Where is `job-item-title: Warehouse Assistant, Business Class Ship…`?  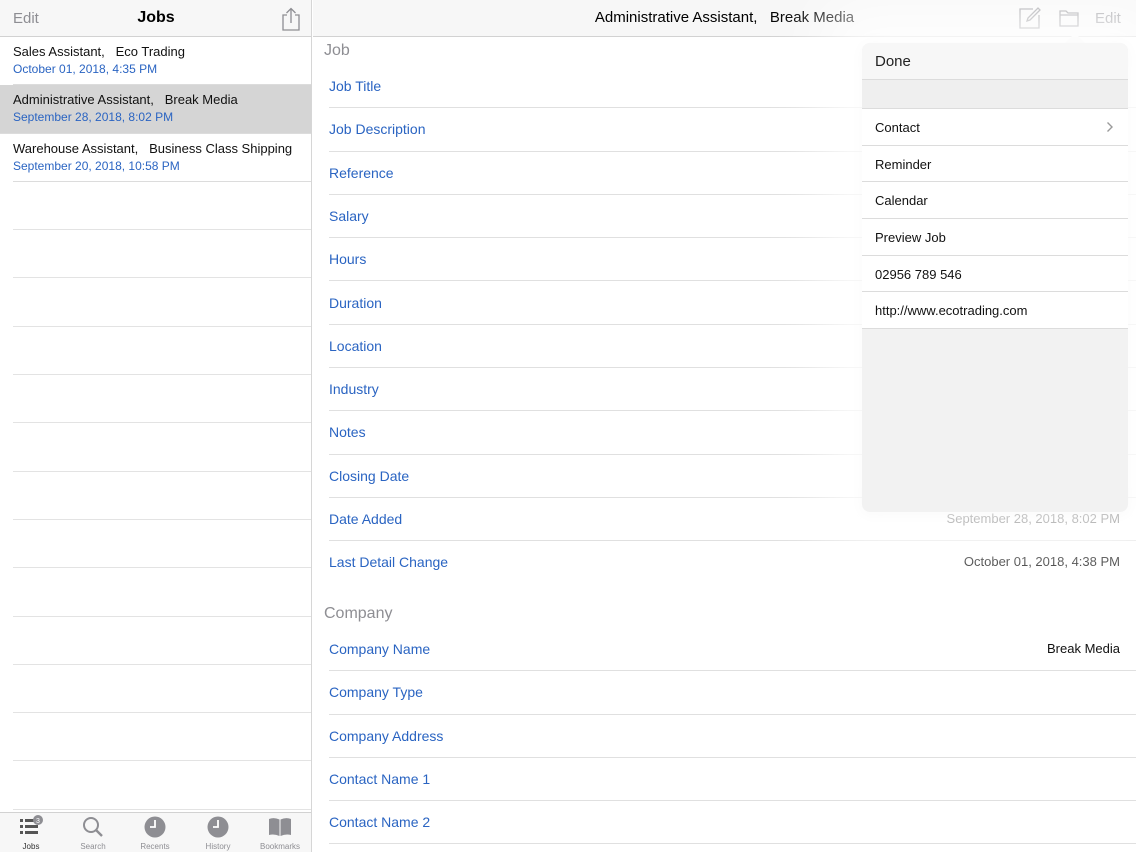 job-item-title: Warehouse Assistant, Business Class Ship… is located at coordinates (153, 148).